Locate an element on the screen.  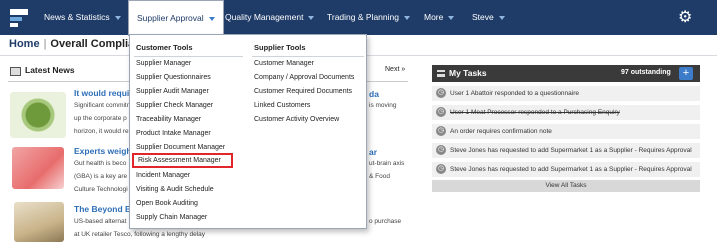
nav-quality-management: Quality Management is located at coordinates (270, 17).